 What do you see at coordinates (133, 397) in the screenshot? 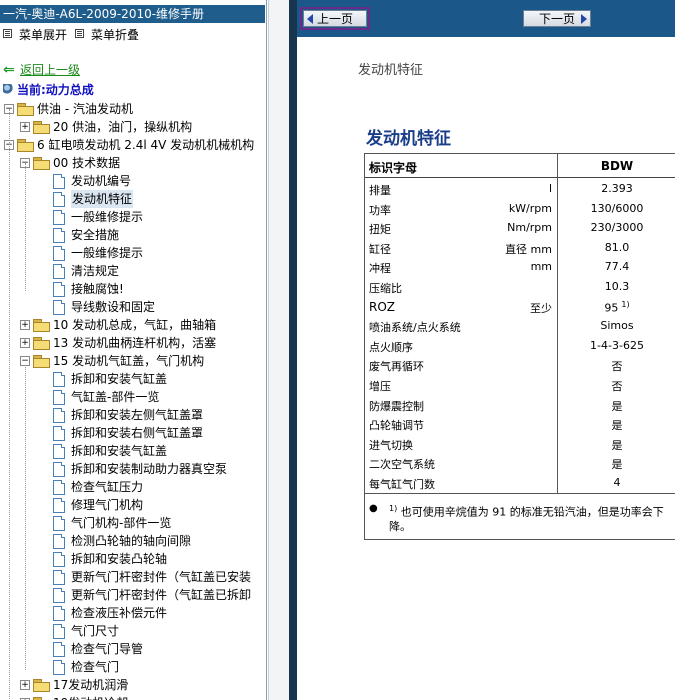
I see `tree-doc-item: 气缸盖-部件一览` at bounding box center [133, 397].